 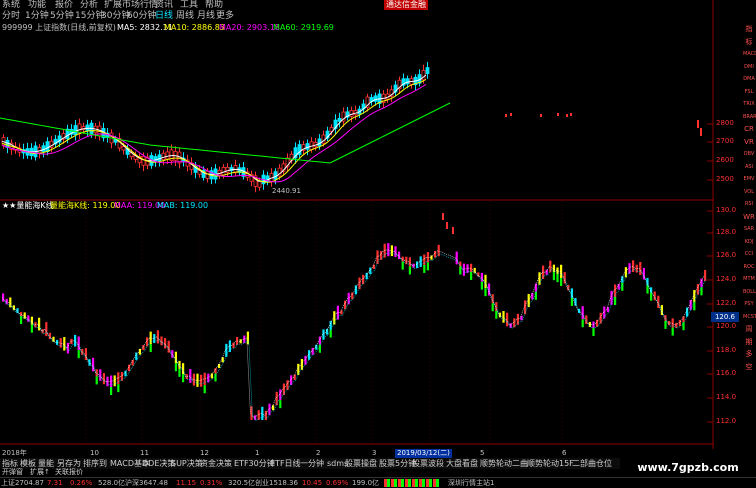 I want to click on indicator-tick-8: 114.0, so click(x=726, y=397).